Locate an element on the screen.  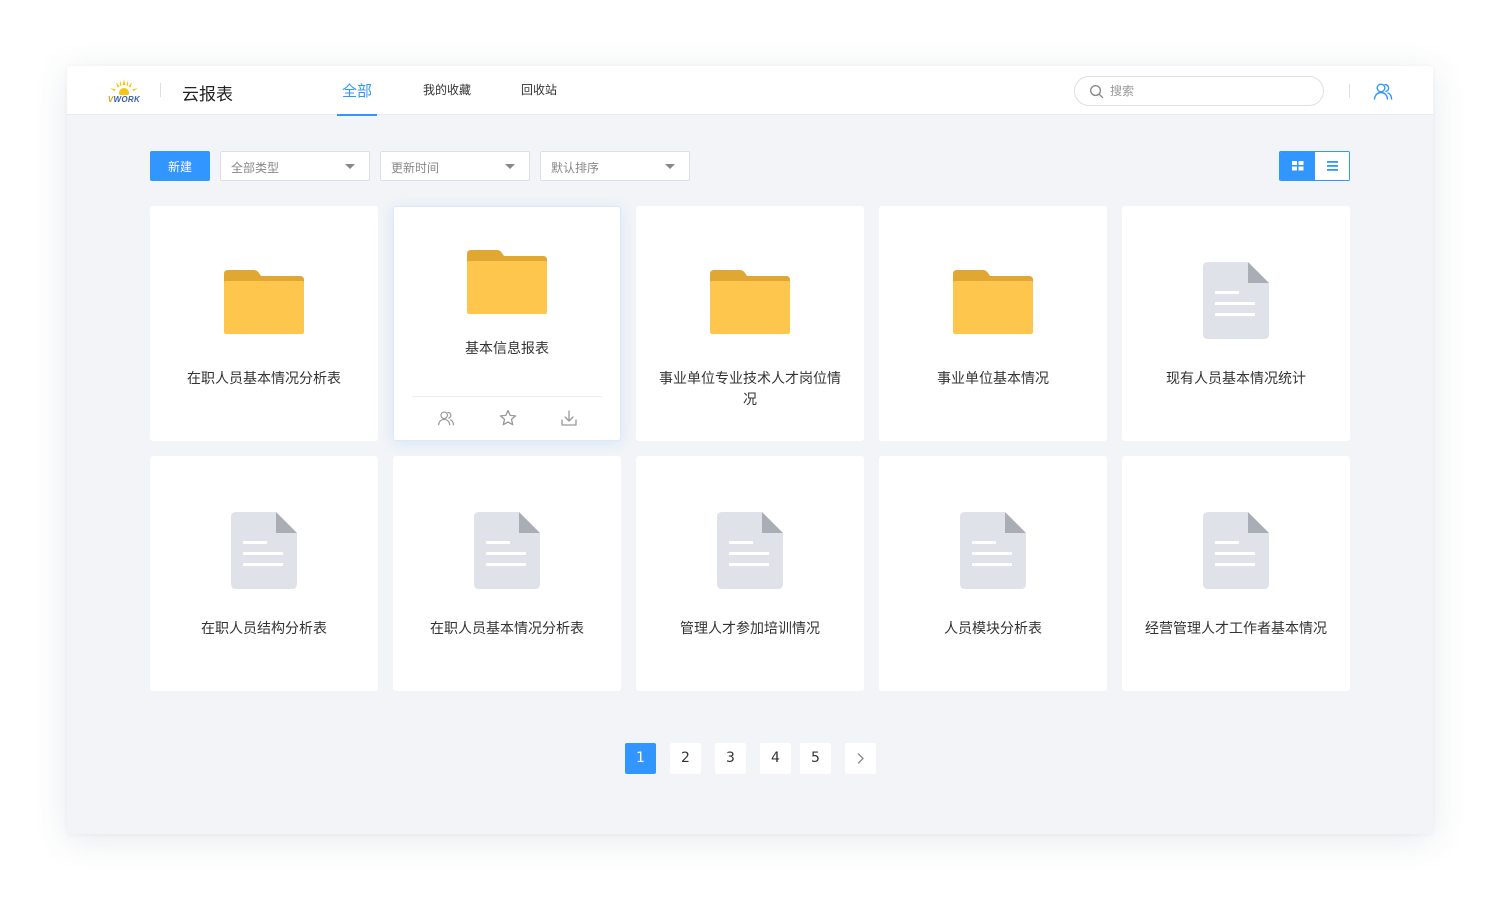
grid-view-button is located at coordinates (1297, 166).